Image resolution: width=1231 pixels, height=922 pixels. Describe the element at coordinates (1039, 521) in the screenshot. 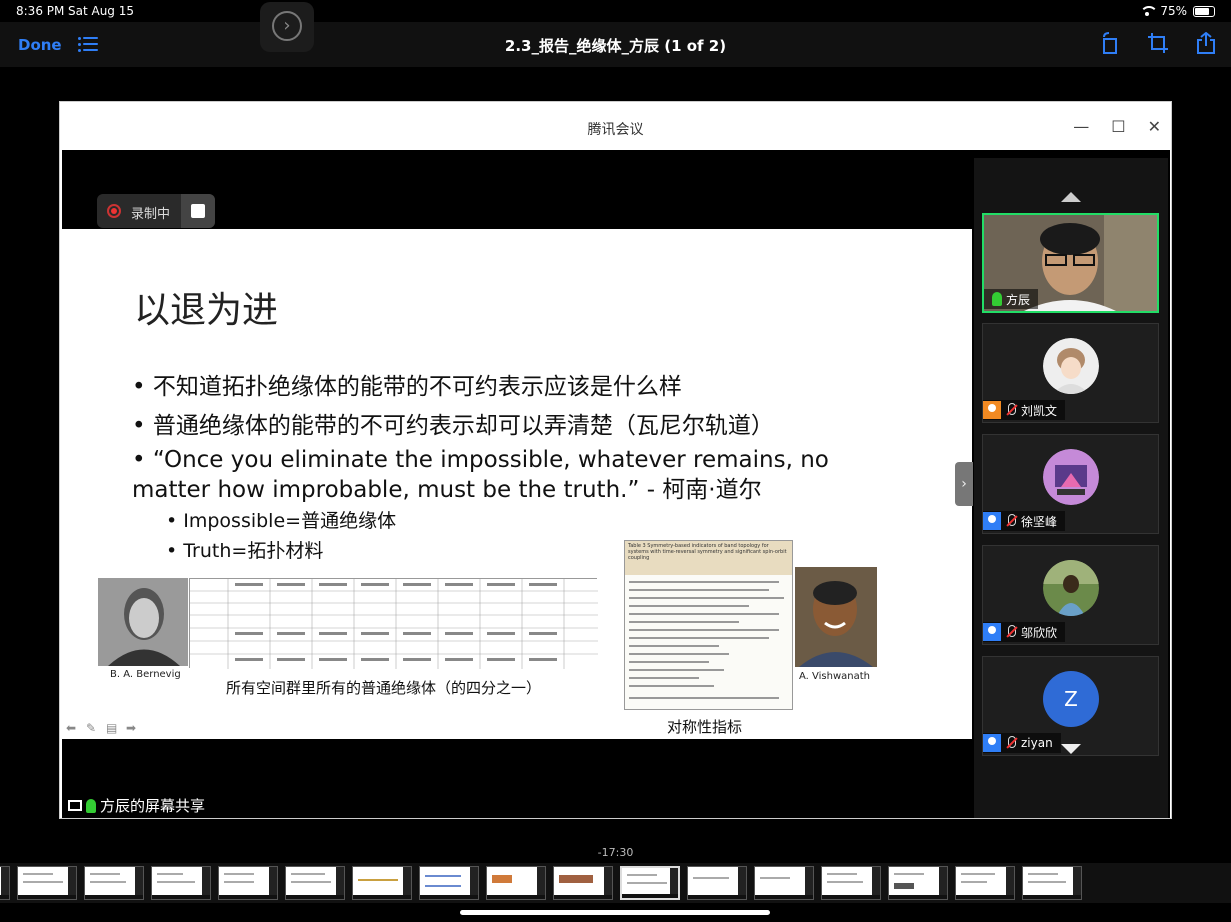

I see `participant-name: 徐坚峰` at that location.